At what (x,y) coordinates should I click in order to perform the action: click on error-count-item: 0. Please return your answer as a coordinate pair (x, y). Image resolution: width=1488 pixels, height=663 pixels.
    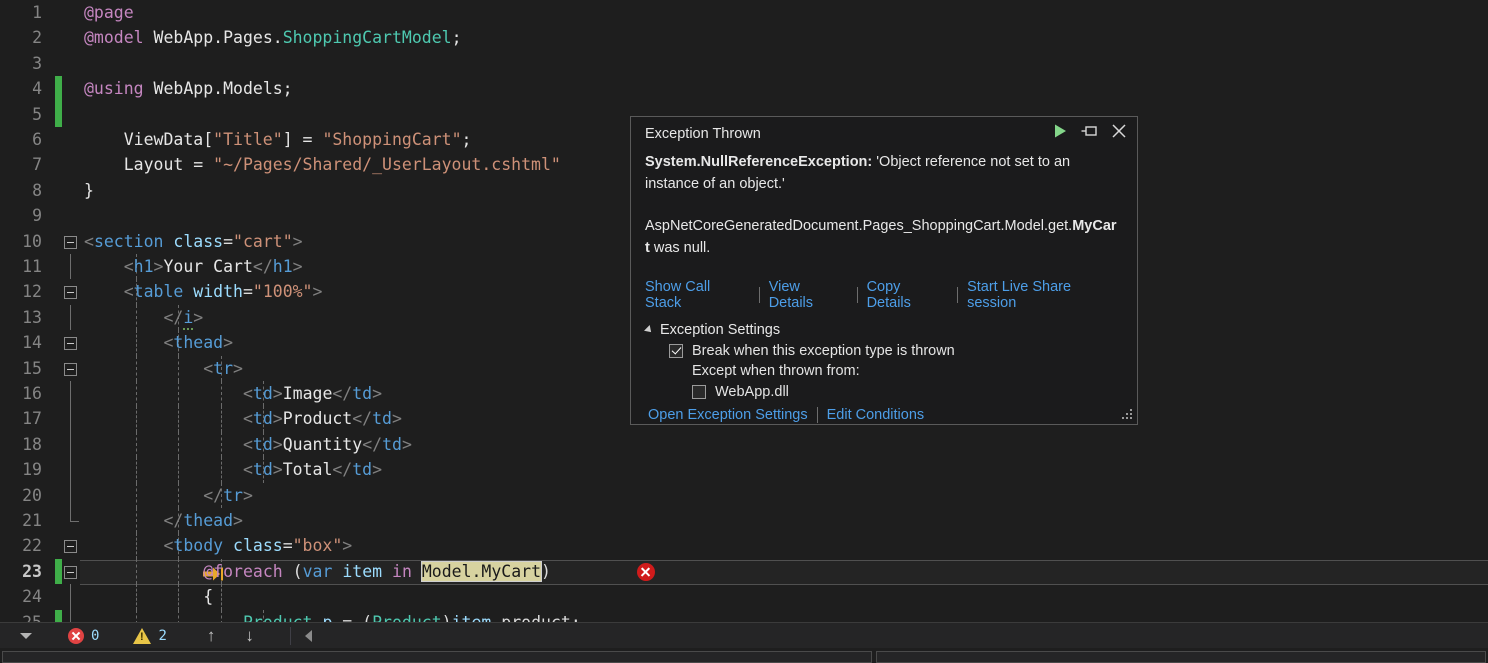
    Looking at the image, I should click on (83, 636).